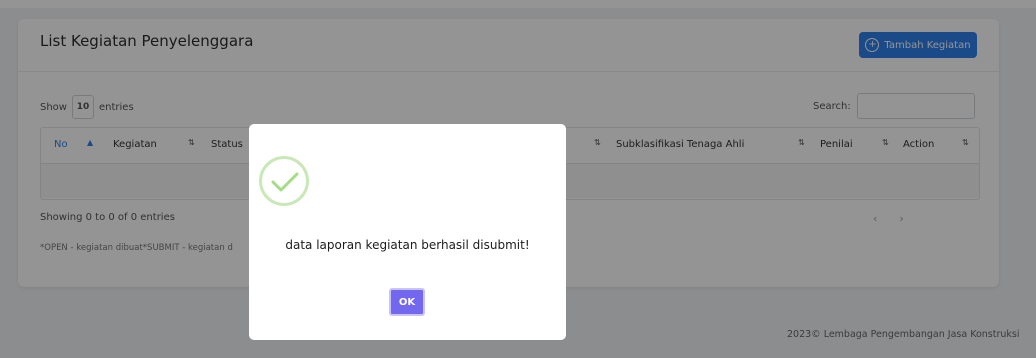  What do you see at coordinates (407, 245) in the screenshot?
I see `dialog-message: data laporan kegiatan berhasil disubmit!` at bounding box center [407, 245].